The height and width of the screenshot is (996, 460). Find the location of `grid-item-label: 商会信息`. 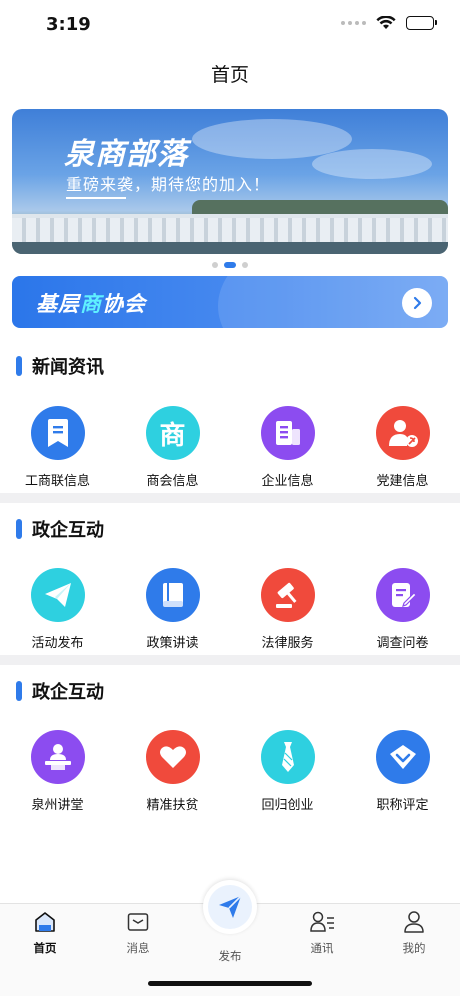

grid-item-label: 商会信息 is located at coordinates (172, 481).